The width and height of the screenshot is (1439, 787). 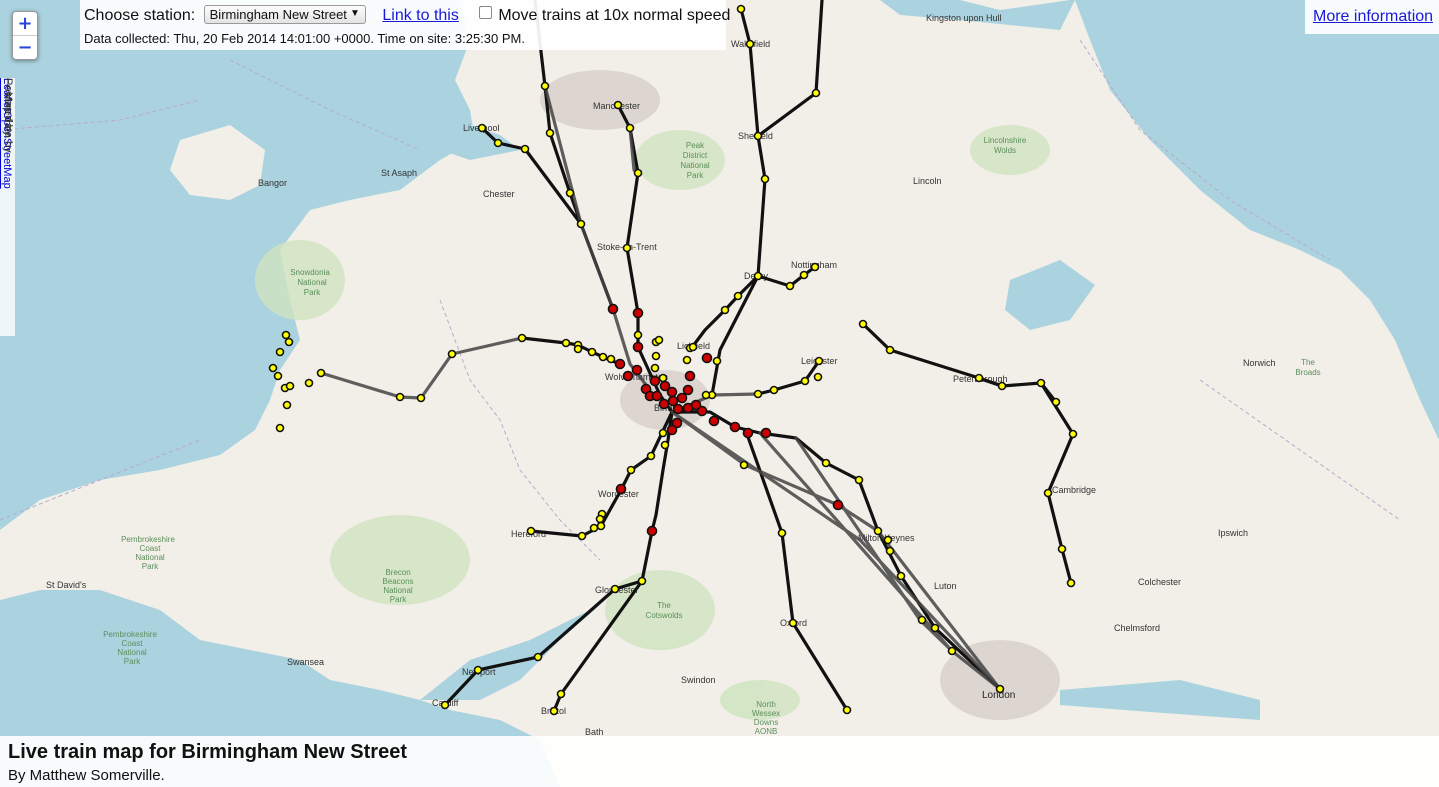 What do you see at coordinates (25, 47) in the screenshot?
I see `zoom-out-button: −` at bounding box center [25, 47].